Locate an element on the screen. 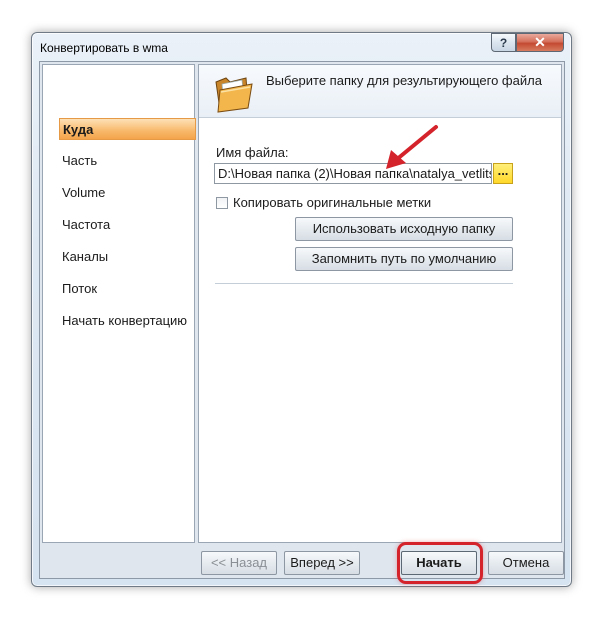  use-source-folder-button: Использовать исходную папку is located at coordinates (404, 229).